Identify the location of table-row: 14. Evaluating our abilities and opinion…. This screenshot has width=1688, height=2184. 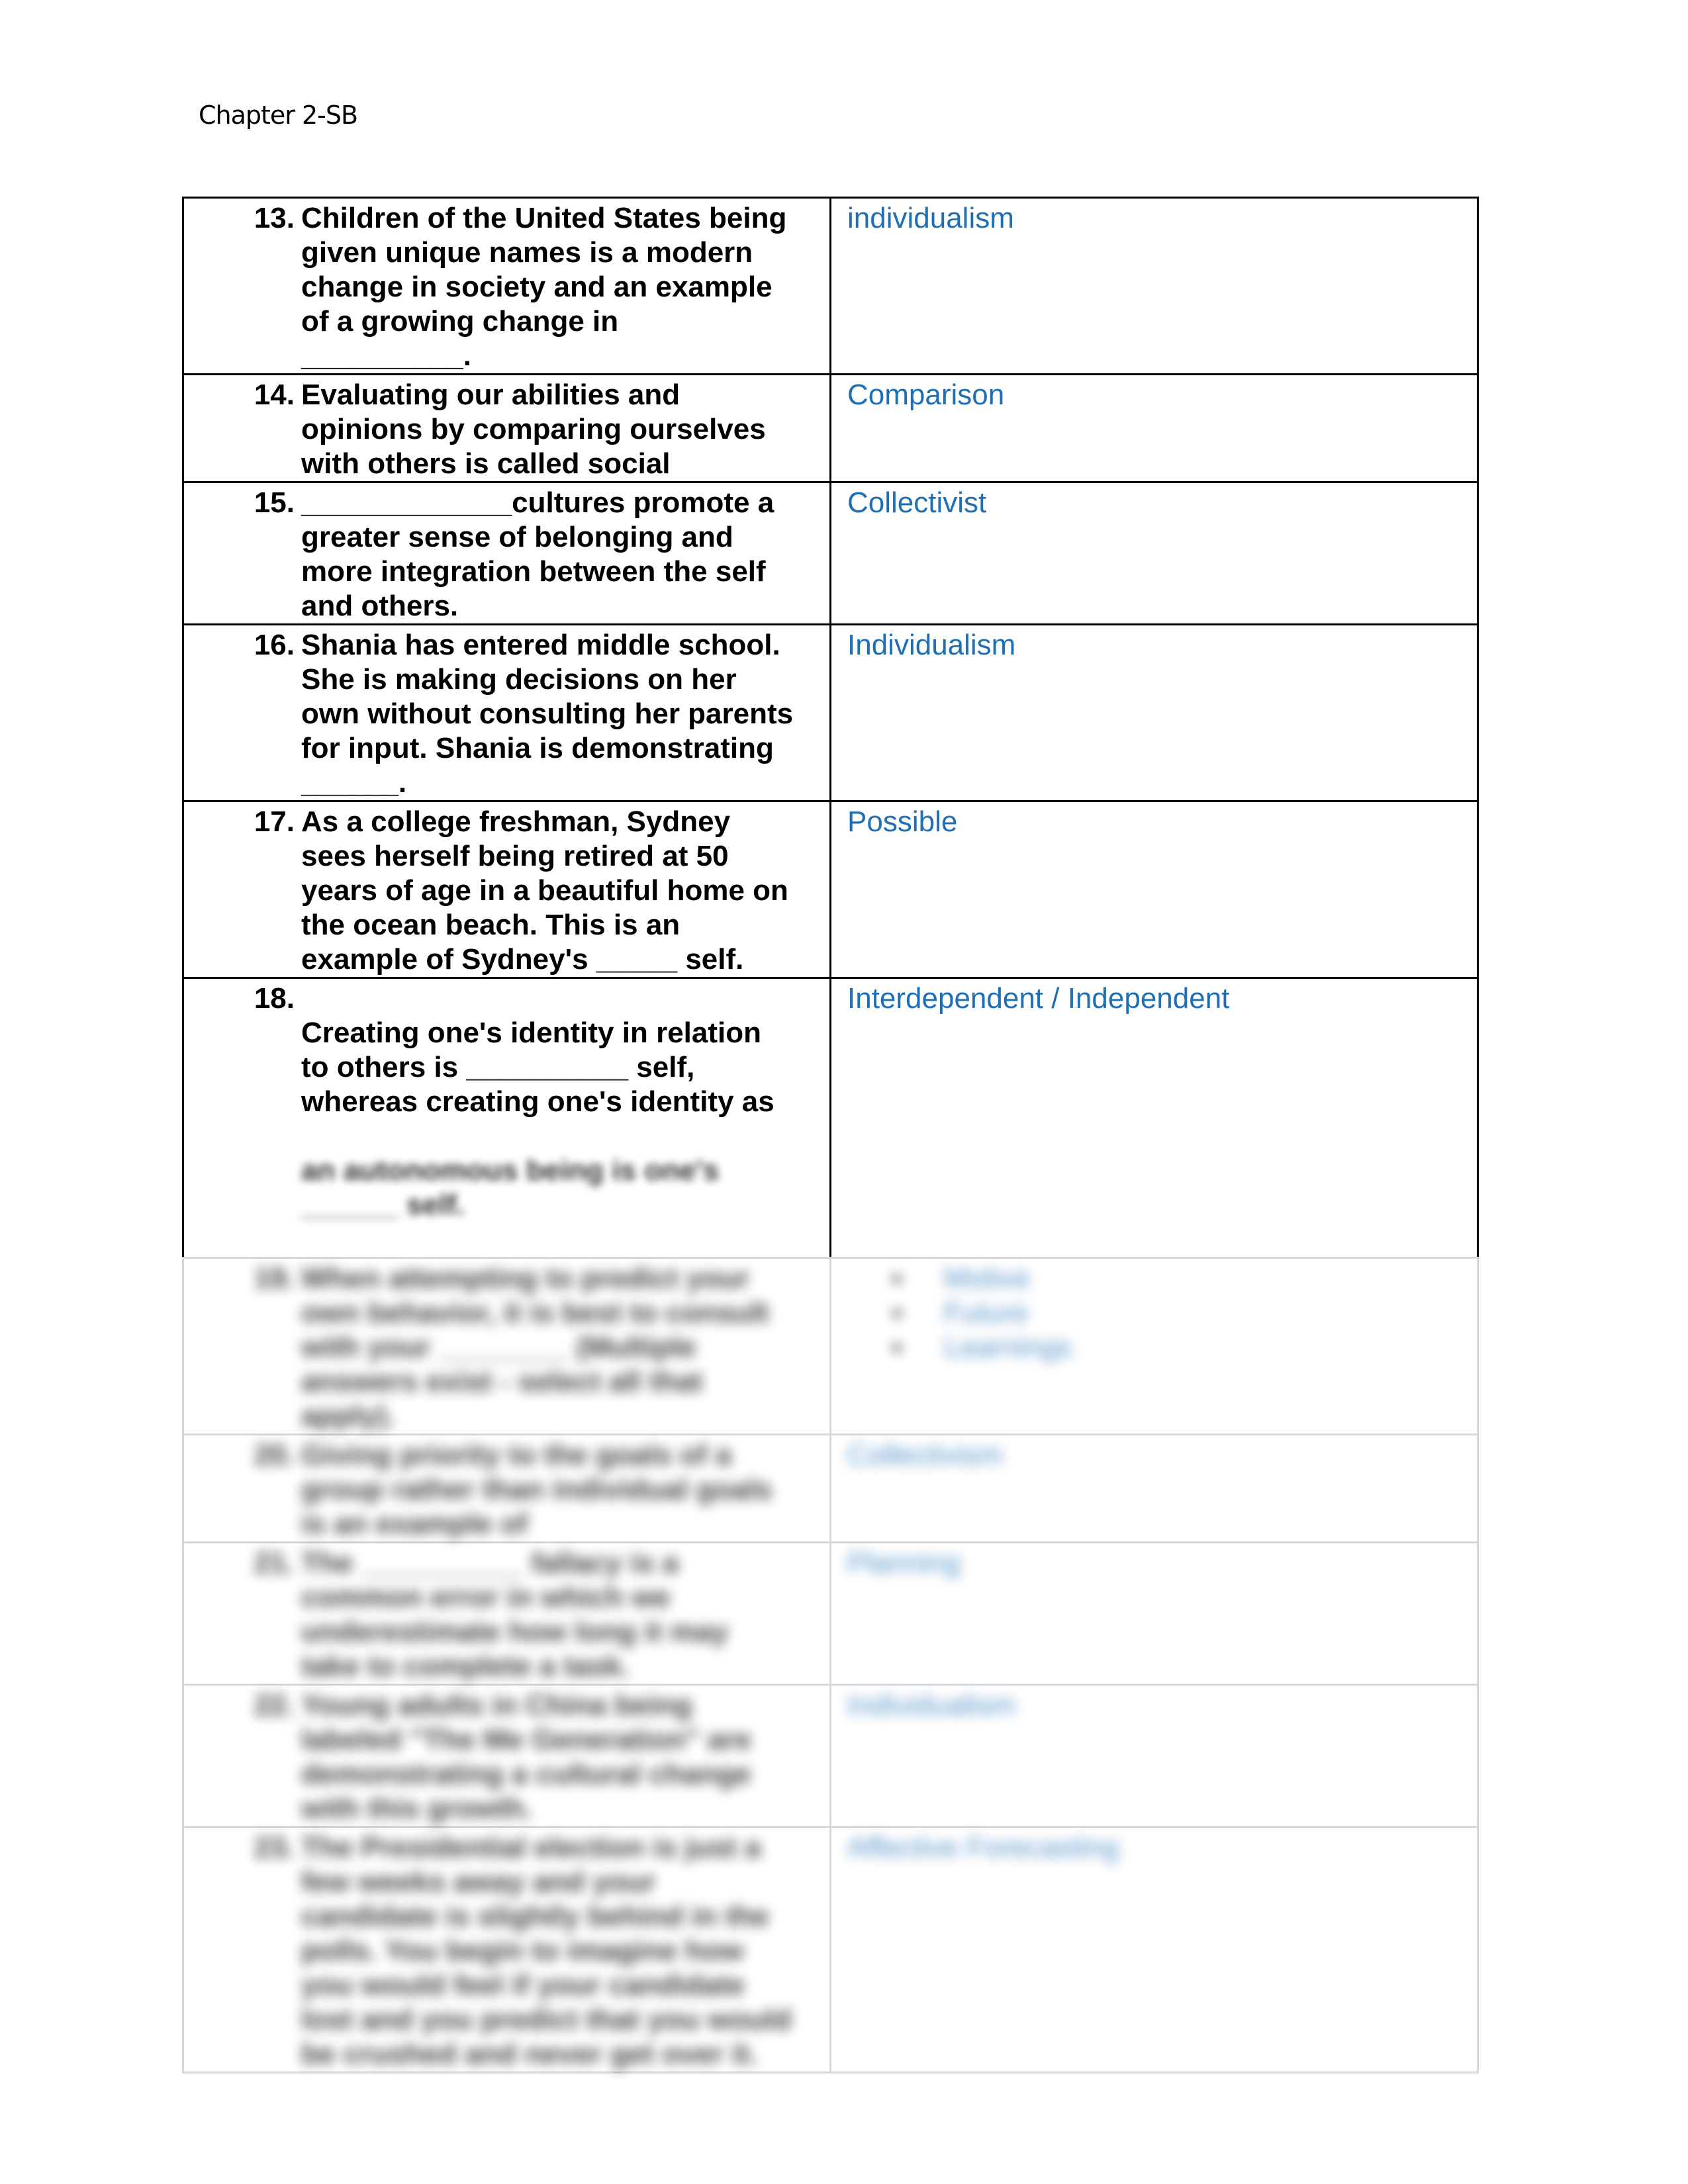
(830, 428).